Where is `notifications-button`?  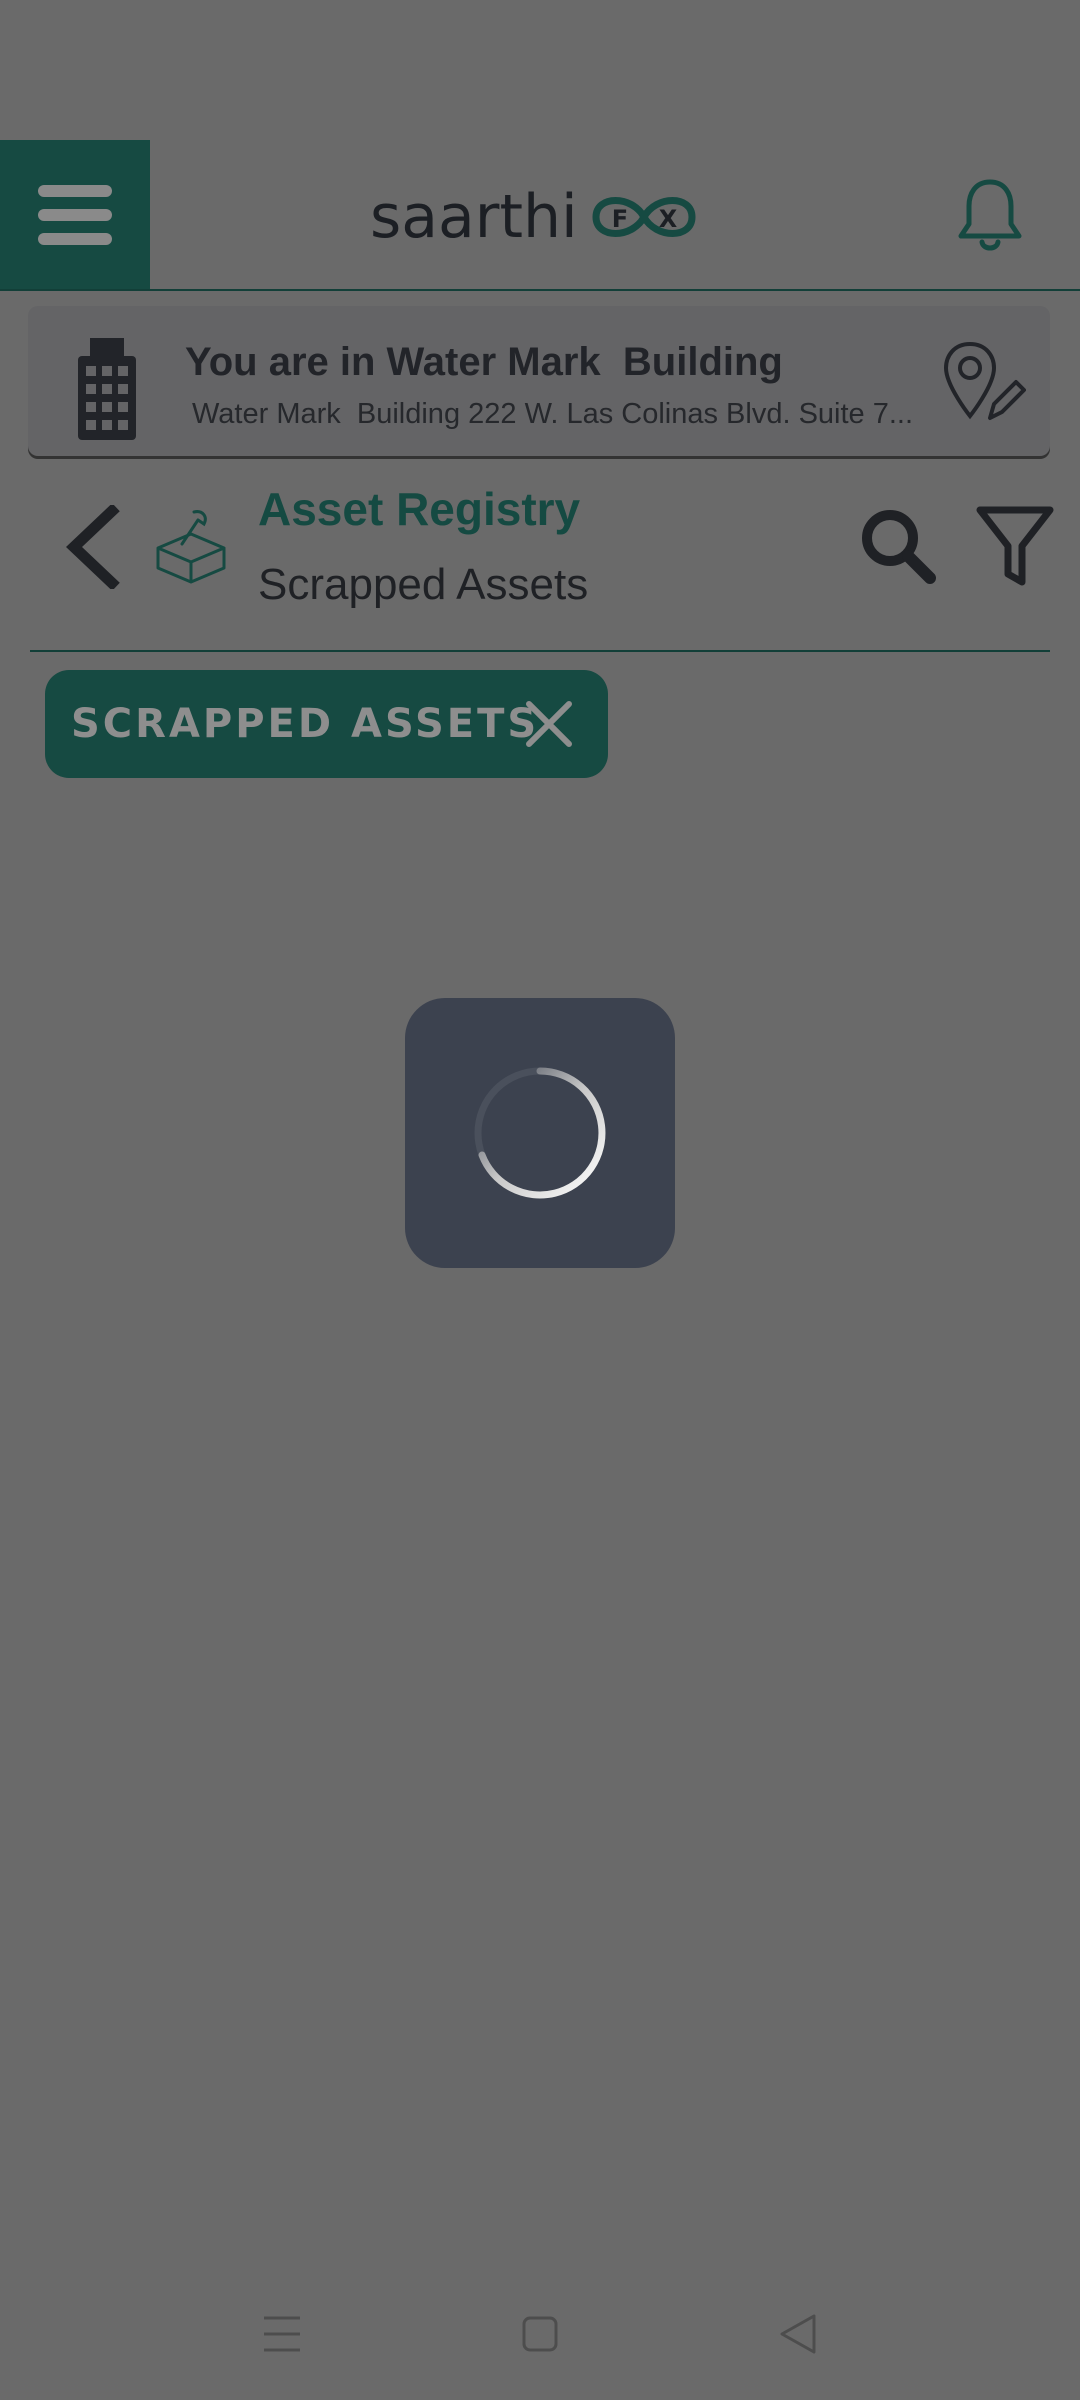
notifications-button is located at coordinates (990, 218).